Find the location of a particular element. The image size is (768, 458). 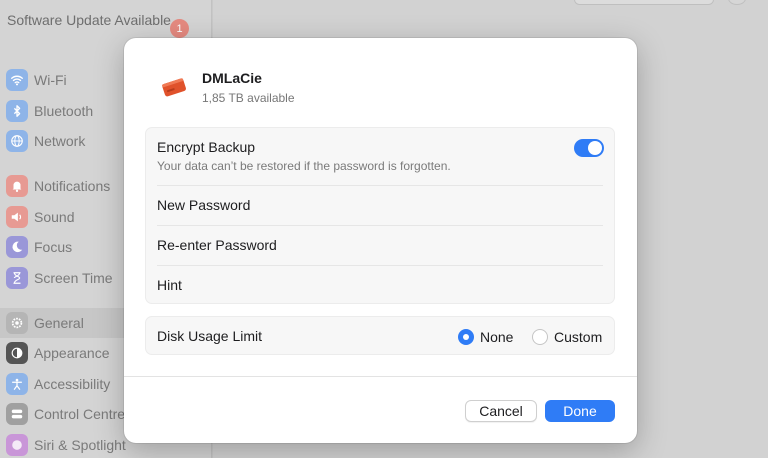

radio-none-indicator is located at coordinates (466, 337).